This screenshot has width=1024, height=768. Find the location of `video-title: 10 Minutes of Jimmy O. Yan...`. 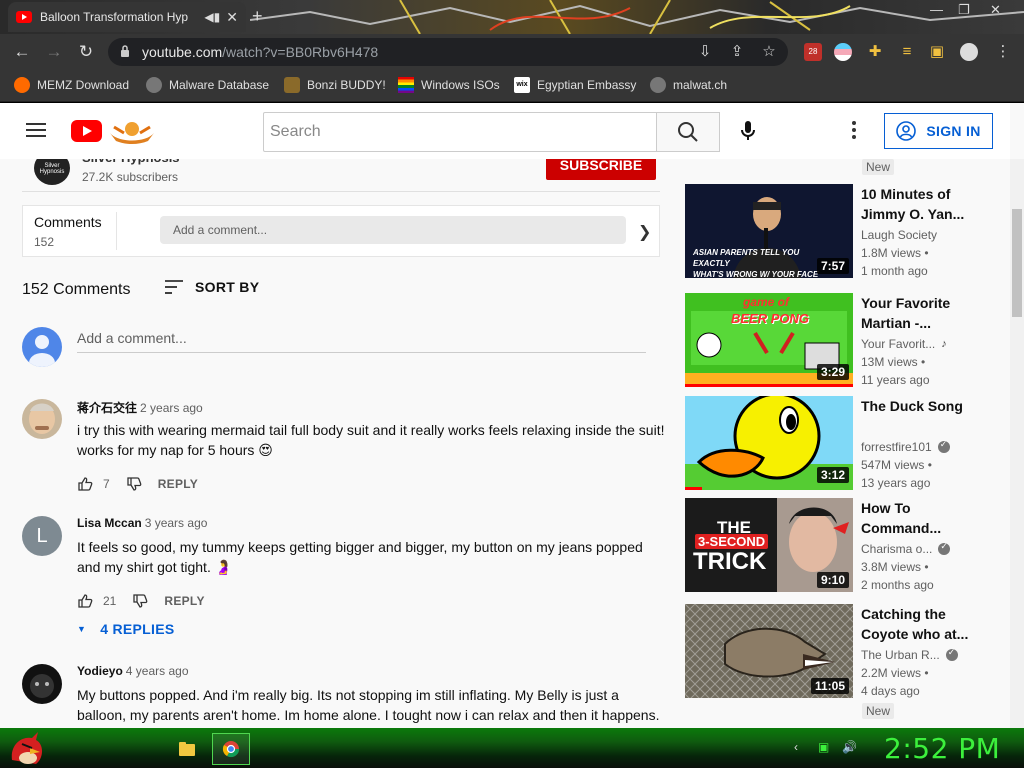

video-title: 10 Minutes of Jimmy O. Yan... is located at coordinates (923, 204).